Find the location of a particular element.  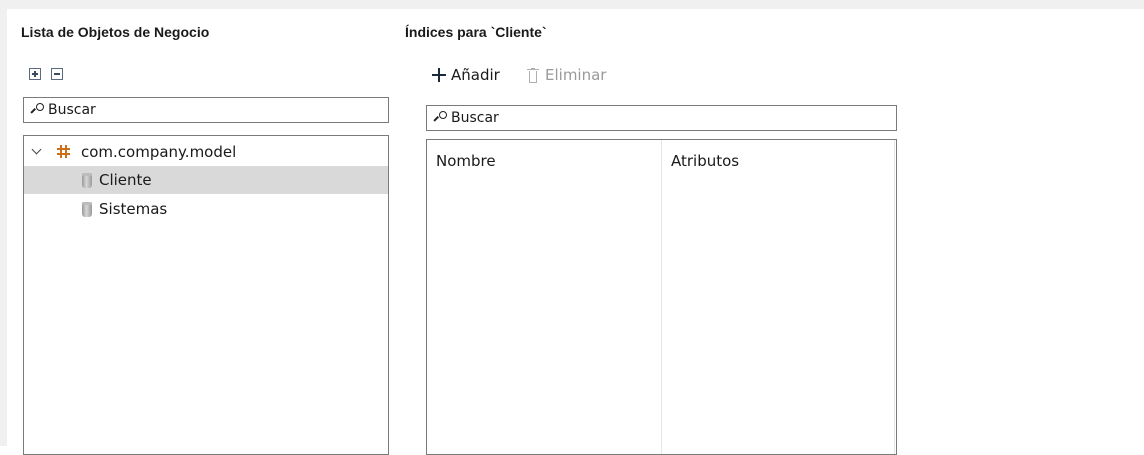

indexes-search-input is located at coordinates (673, 118).